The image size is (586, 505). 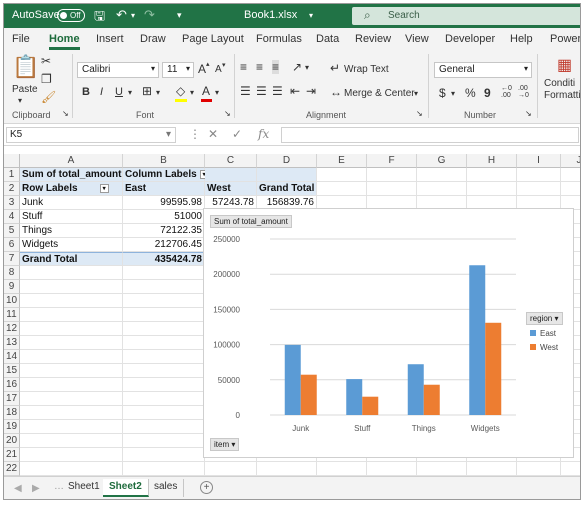 I want to click on cell-c1, so click(x=231, y=175).